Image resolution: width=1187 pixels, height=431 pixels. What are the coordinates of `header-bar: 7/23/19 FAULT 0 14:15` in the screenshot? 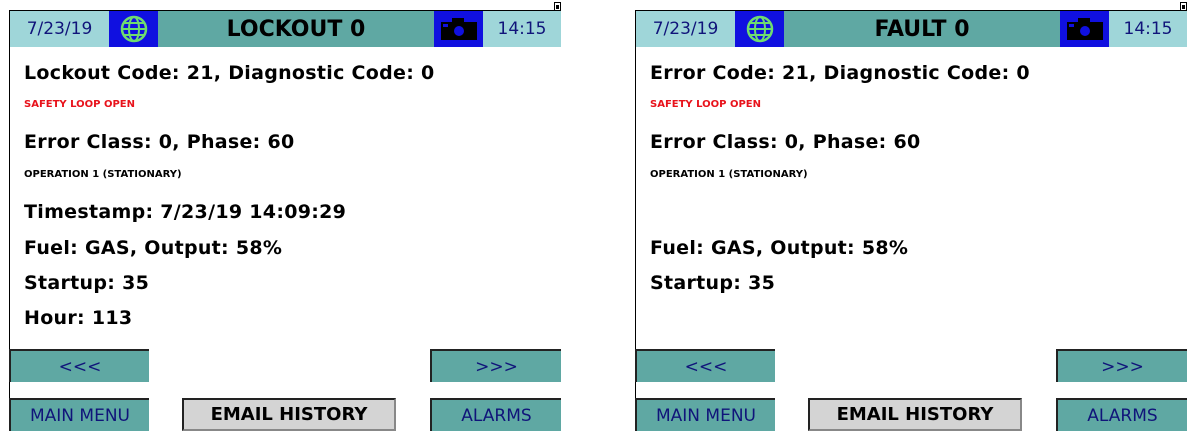 It's located at (911, 29).